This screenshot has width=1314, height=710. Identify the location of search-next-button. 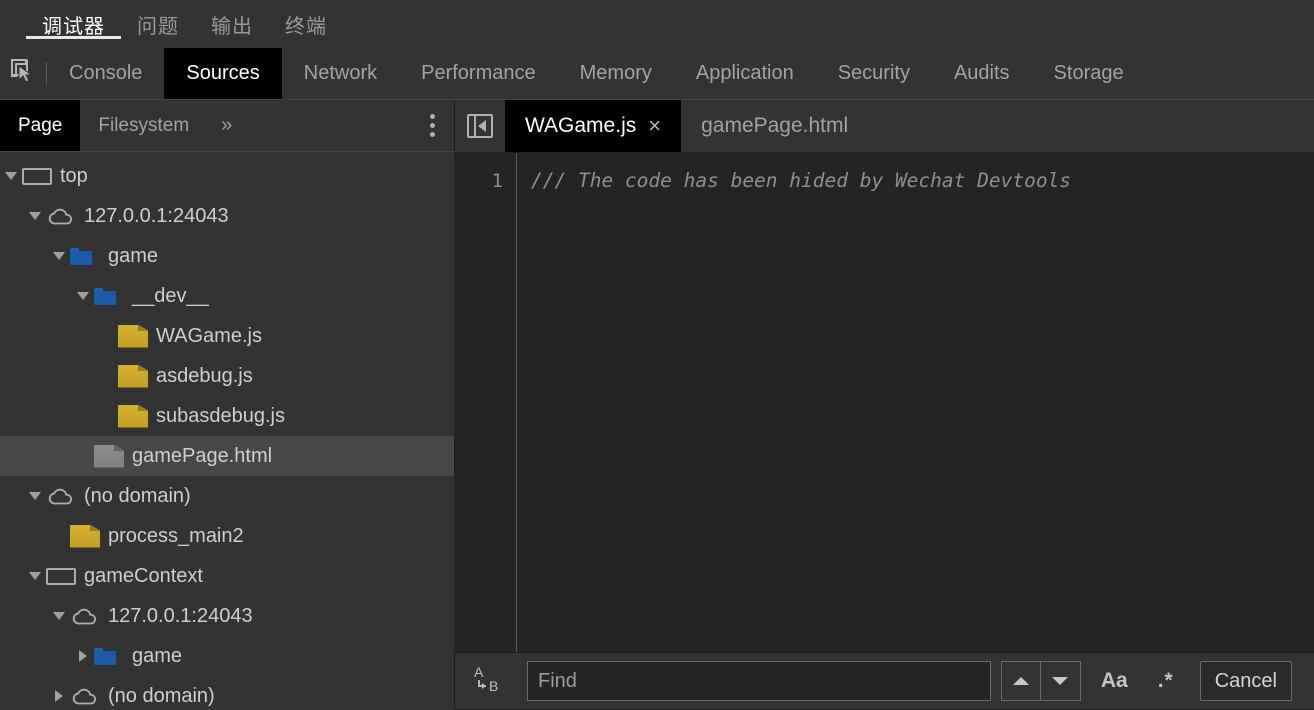
(1060, 681).